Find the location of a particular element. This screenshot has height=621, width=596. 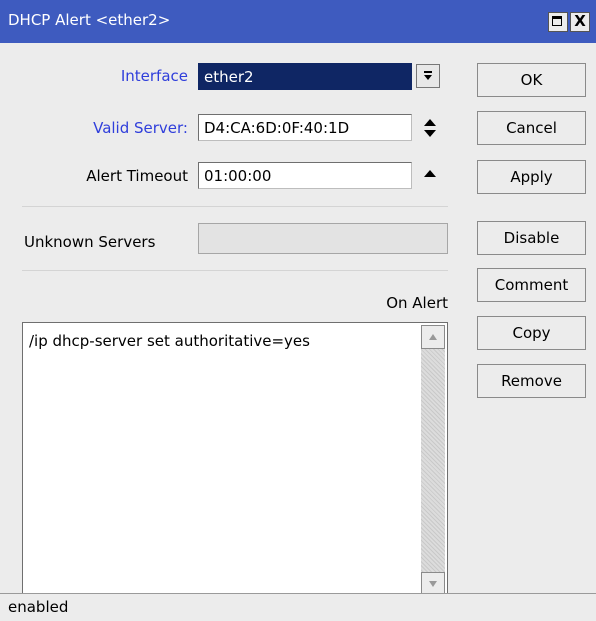

dropdown-arrow-icon is located at coordinates (428, 76).